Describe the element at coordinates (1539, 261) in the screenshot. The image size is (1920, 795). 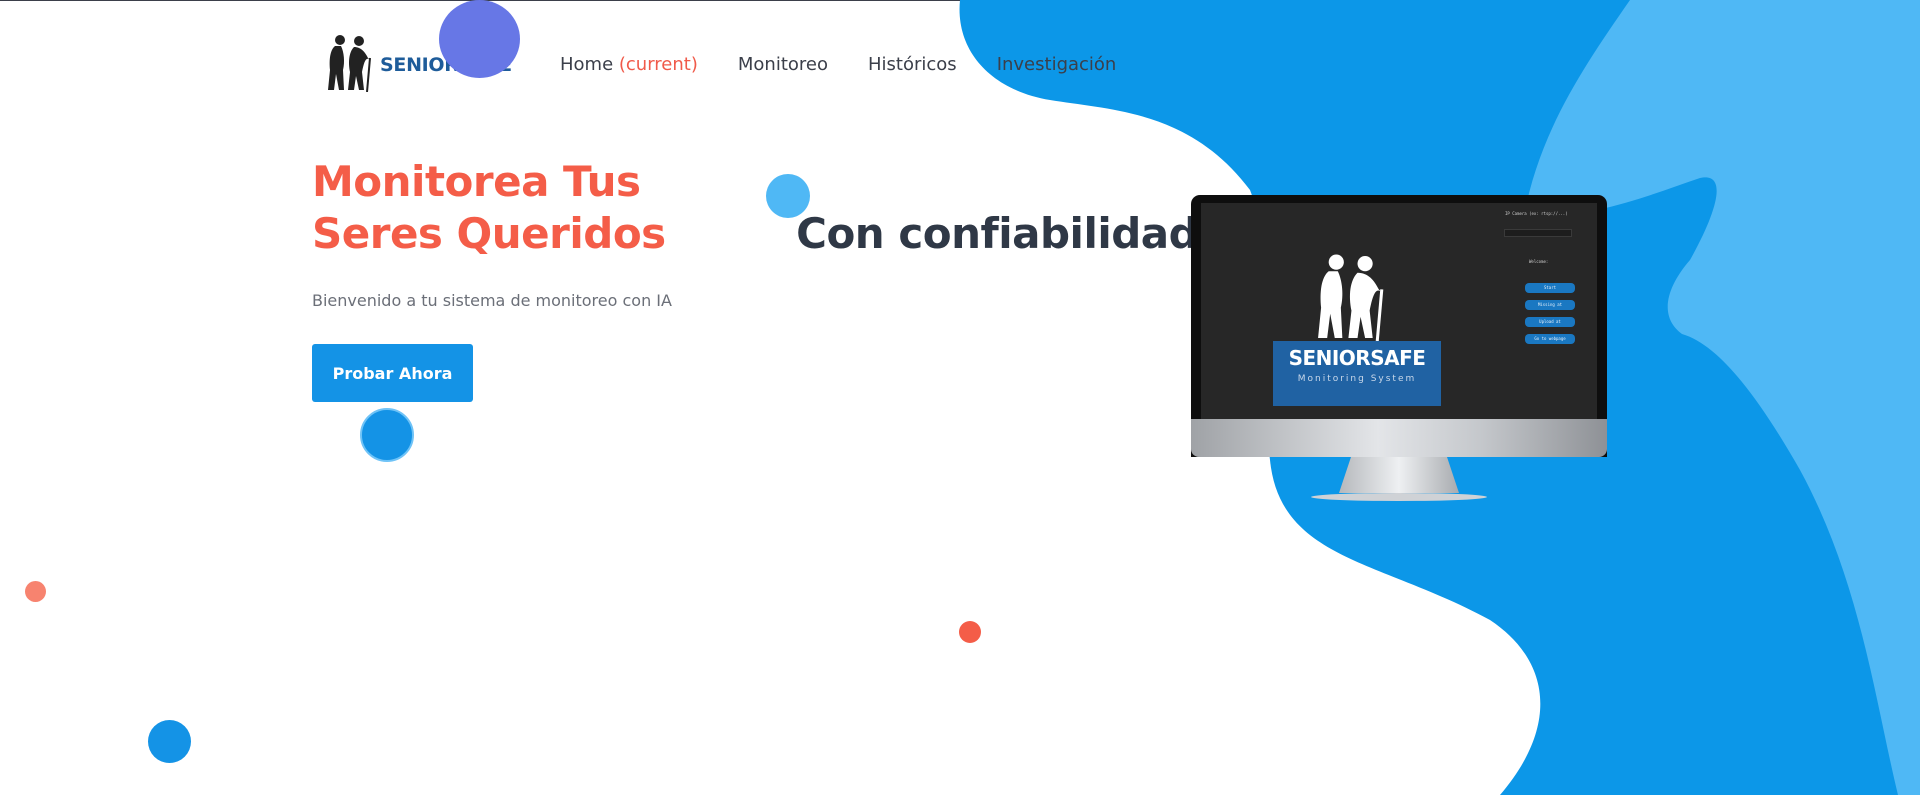
I see `panel-label: Welcome:` at that location.